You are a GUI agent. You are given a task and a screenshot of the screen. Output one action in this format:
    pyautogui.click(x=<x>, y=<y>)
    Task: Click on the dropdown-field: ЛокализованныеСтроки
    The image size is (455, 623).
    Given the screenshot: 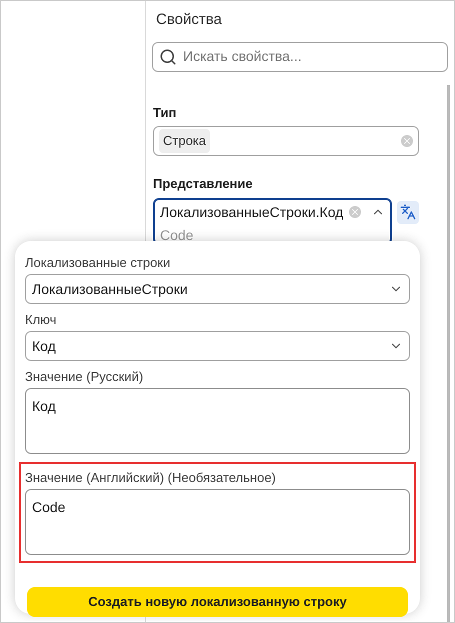 What is the action you would take?
    pyautogui.click(x=217, y=289)
    